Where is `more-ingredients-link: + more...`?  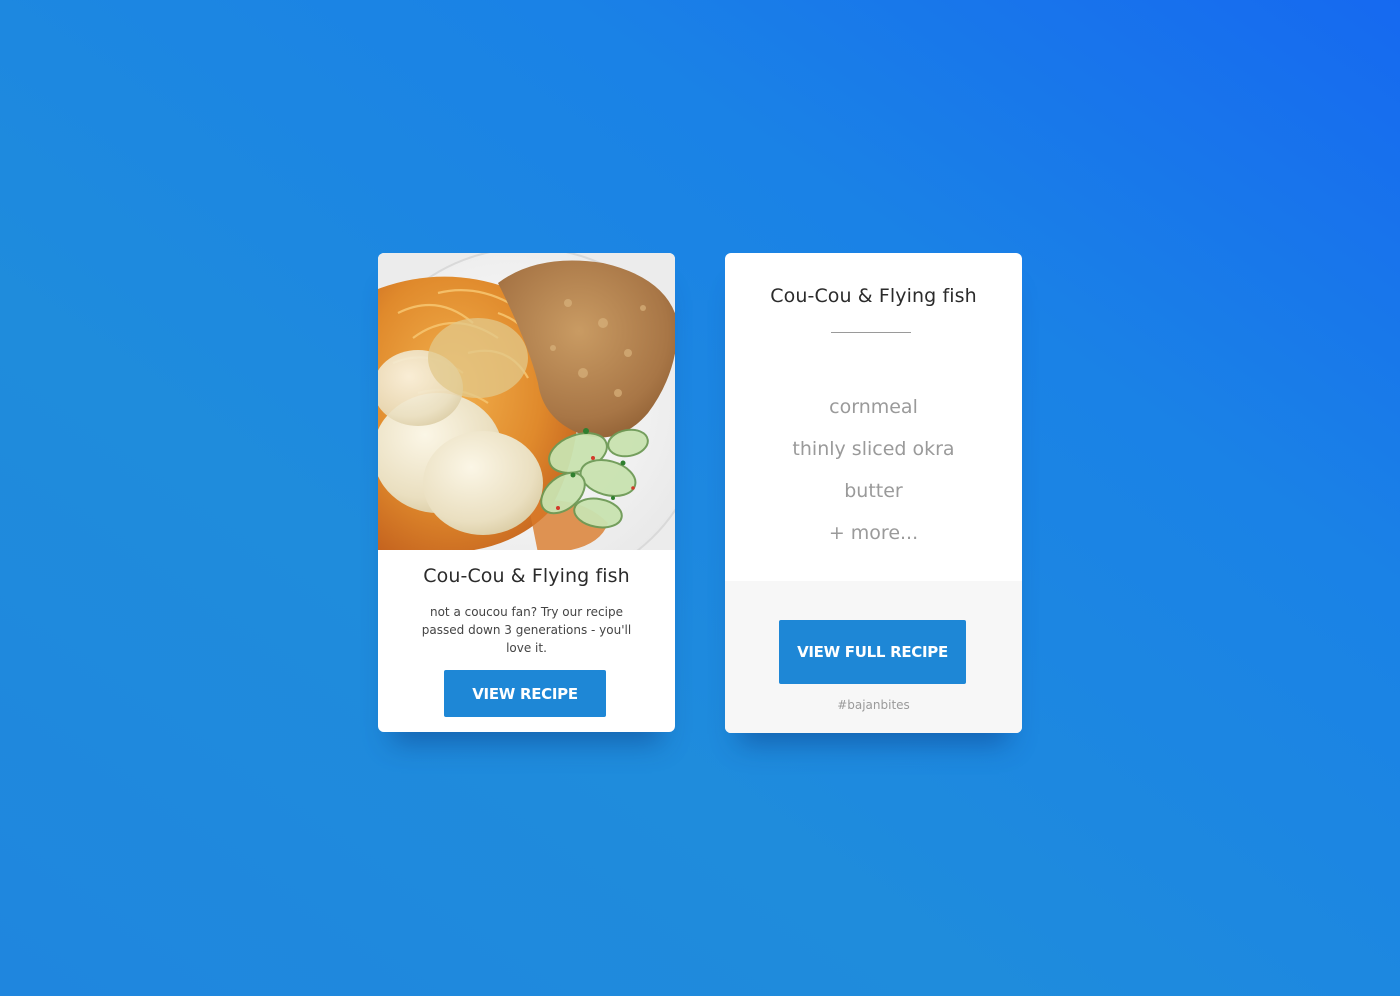
more-ingredients-link: + more... is located at coordinates (873, 540).